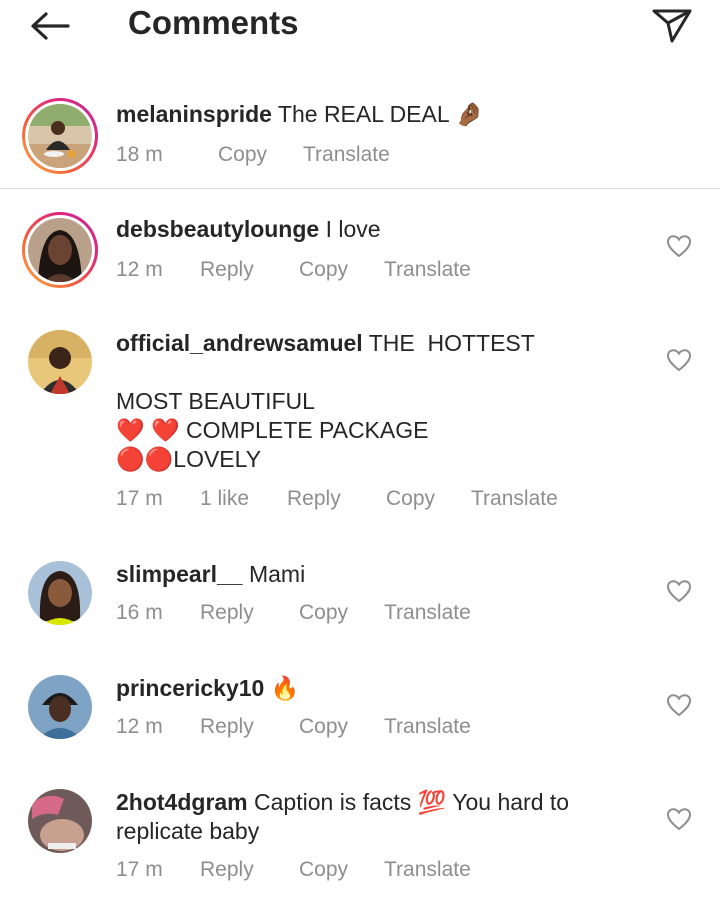  What do you see at coordinates (182, 802) in the screenshot?
I see `comment-username: 2hot4dgram` at bounding box center [182, 802].